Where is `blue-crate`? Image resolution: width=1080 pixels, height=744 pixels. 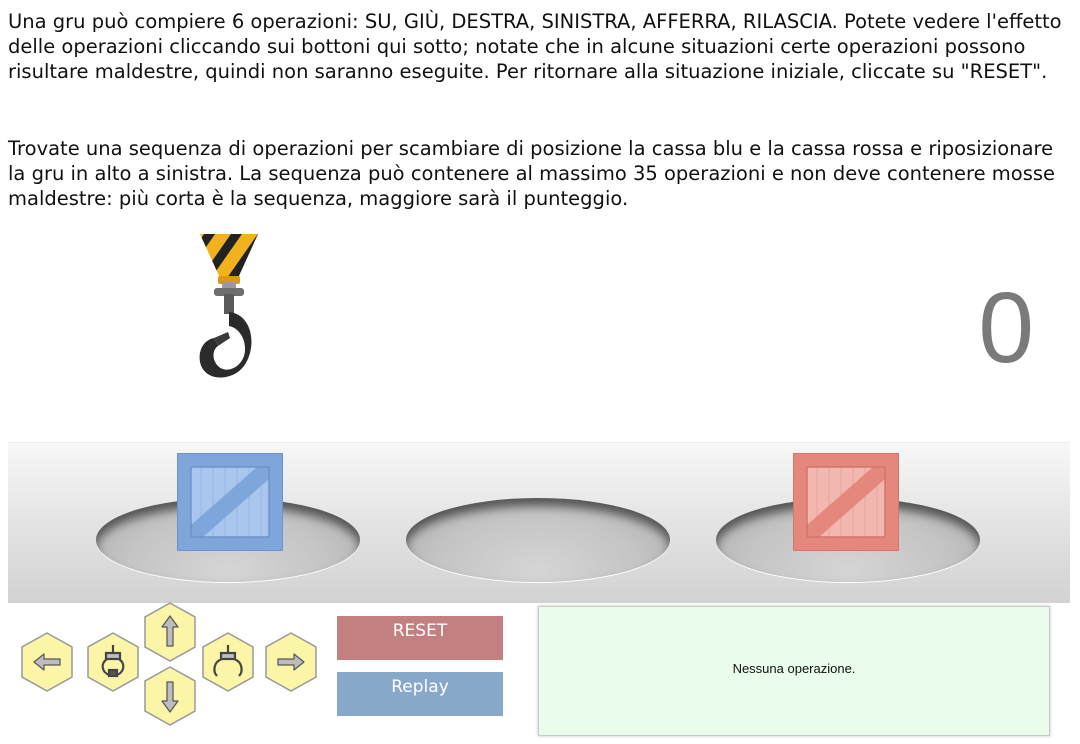 blue-crate is located at coordinates (230, 502).